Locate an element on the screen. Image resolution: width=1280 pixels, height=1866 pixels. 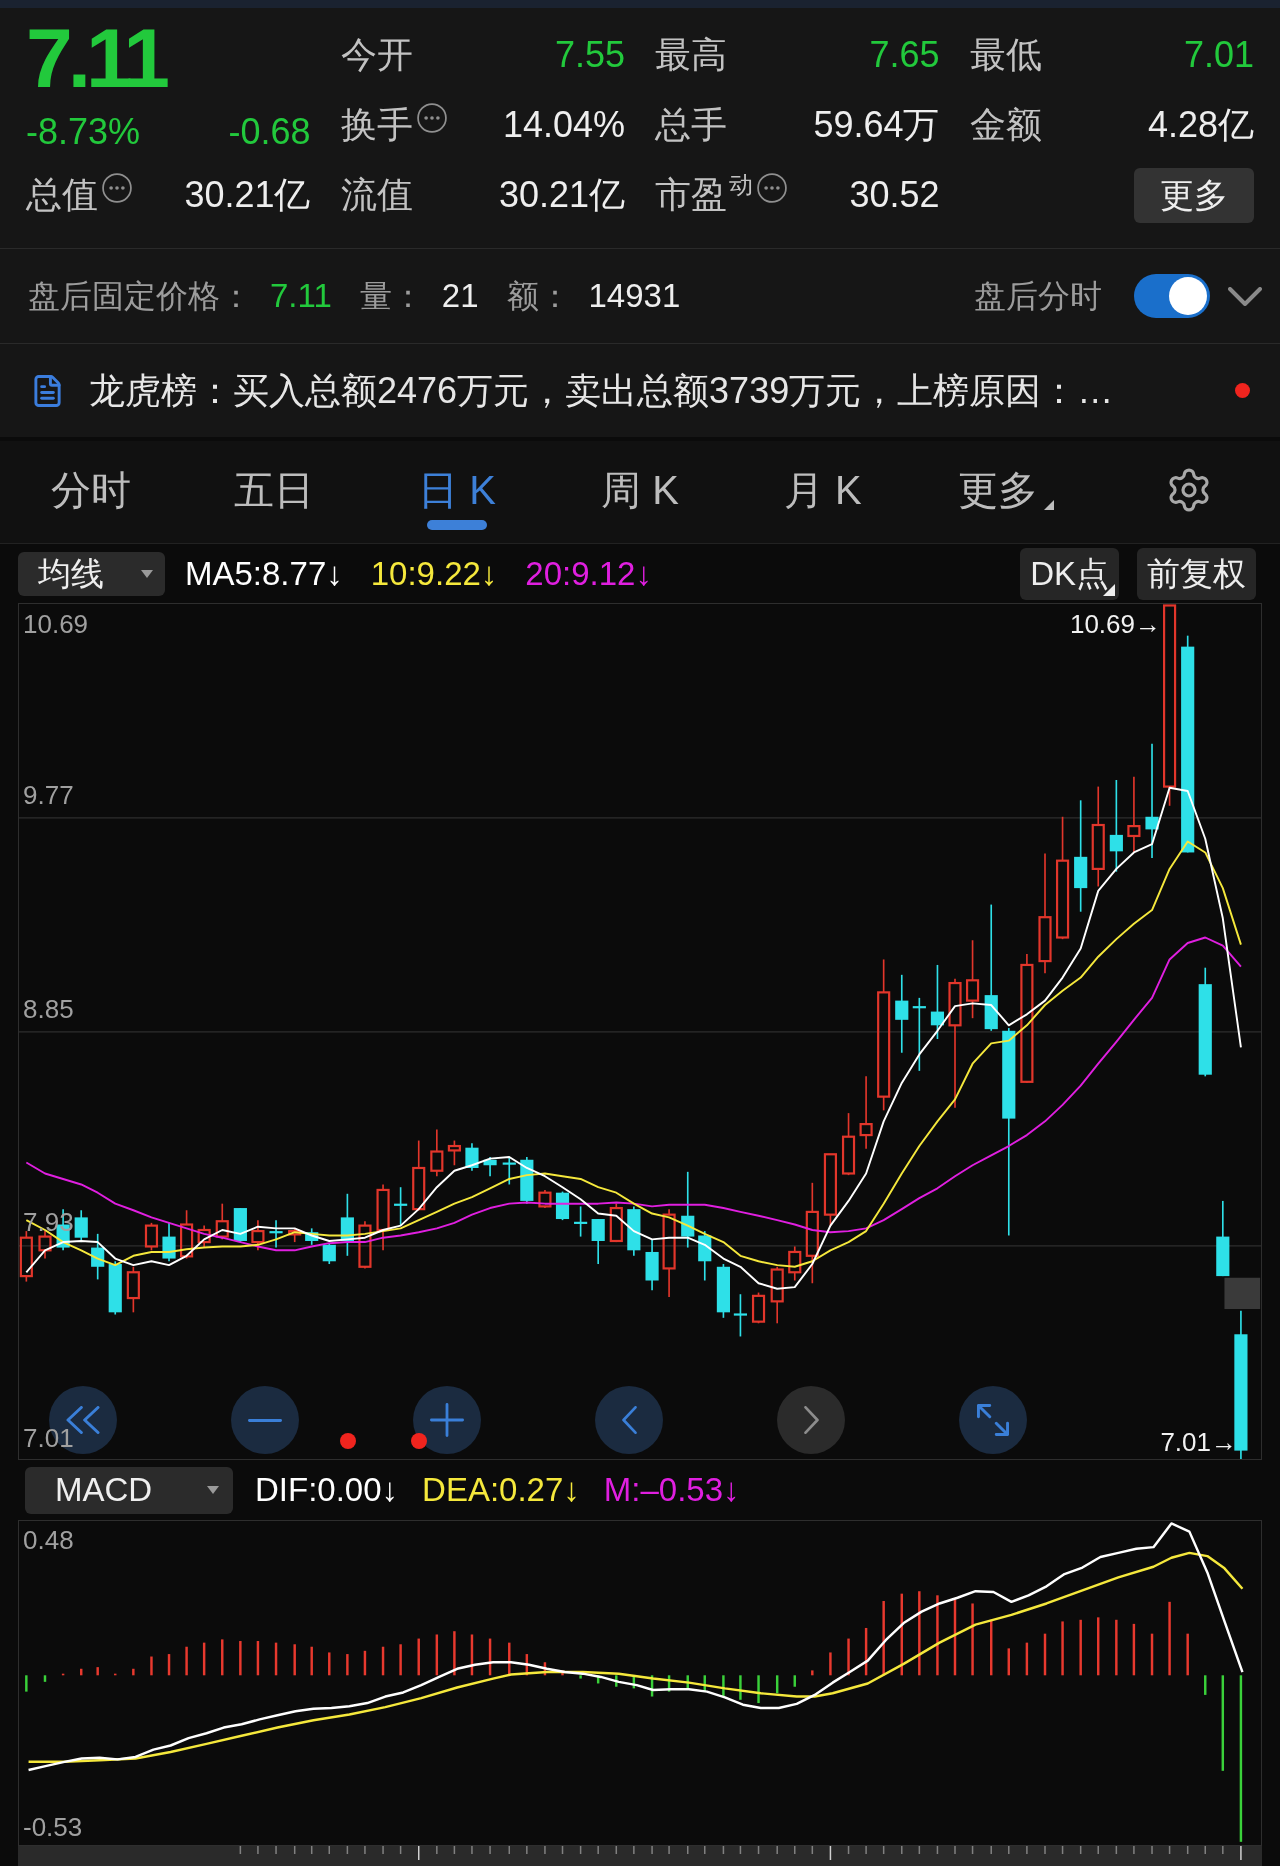
settings-icon is located at coordinates (1188, 490).